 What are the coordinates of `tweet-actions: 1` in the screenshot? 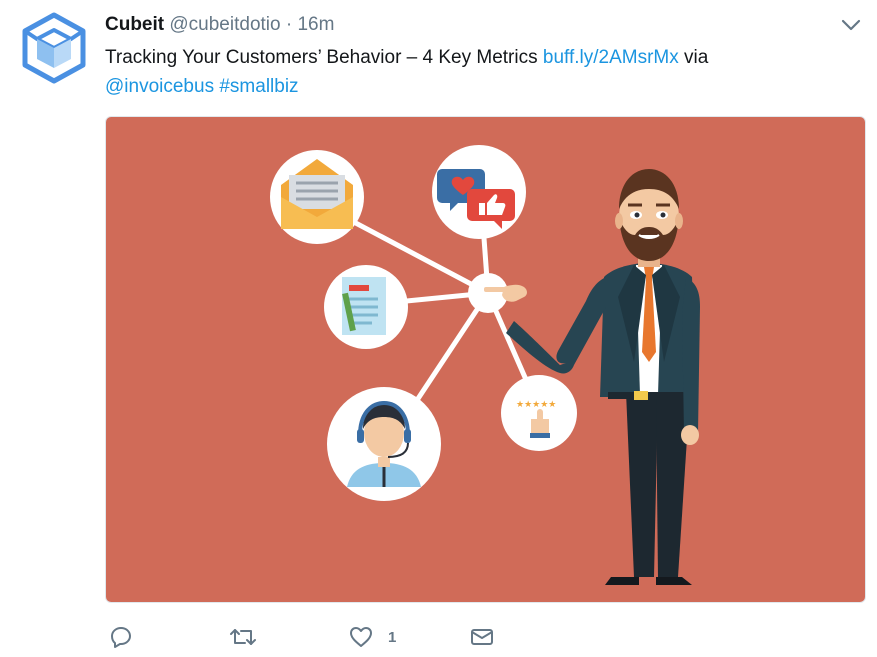 It's located at (355, 637).